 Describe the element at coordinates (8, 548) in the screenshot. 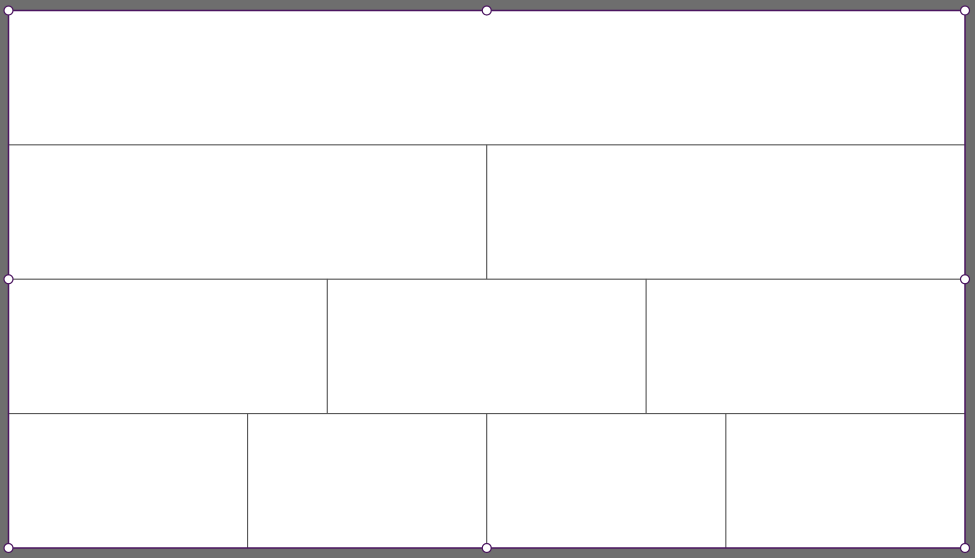

I see `resize-handle-bottom-left` at that location.